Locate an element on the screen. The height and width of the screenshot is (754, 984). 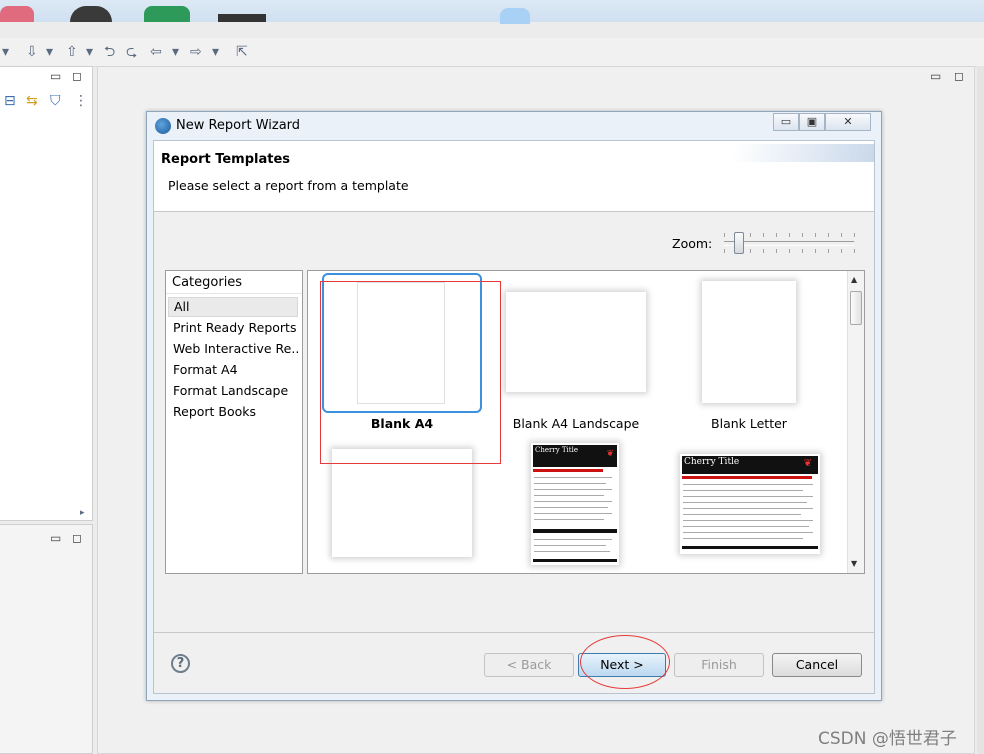
back-button: < Back is located at coordinates (529, 665).